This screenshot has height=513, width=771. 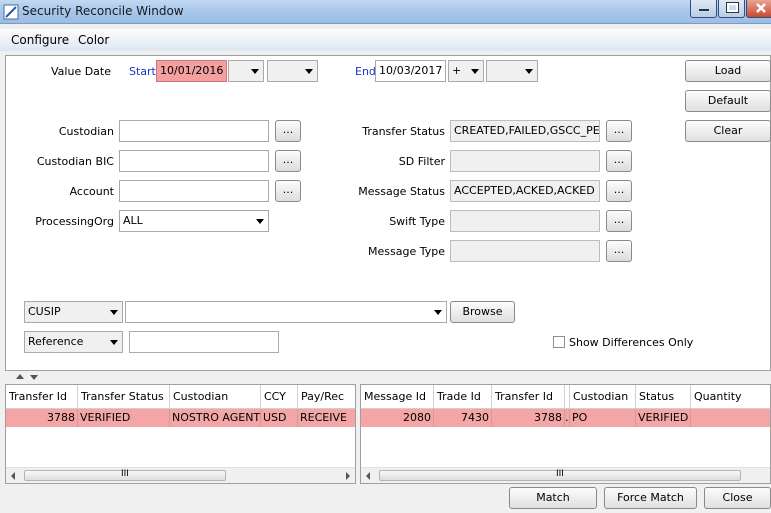 What do you see at coordinates (292, 71) in the screenshot?
I see `start-tenor-select` at bounding box center [292, 71].